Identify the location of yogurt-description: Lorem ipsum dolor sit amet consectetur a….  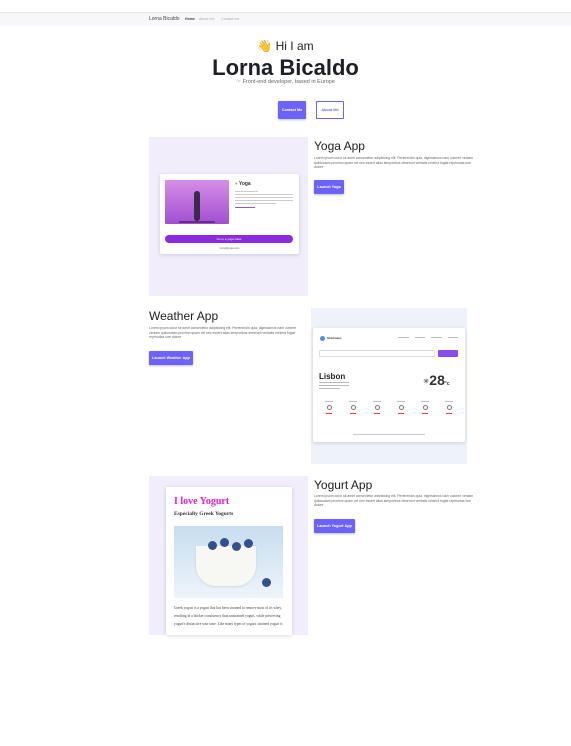
(394, 501).